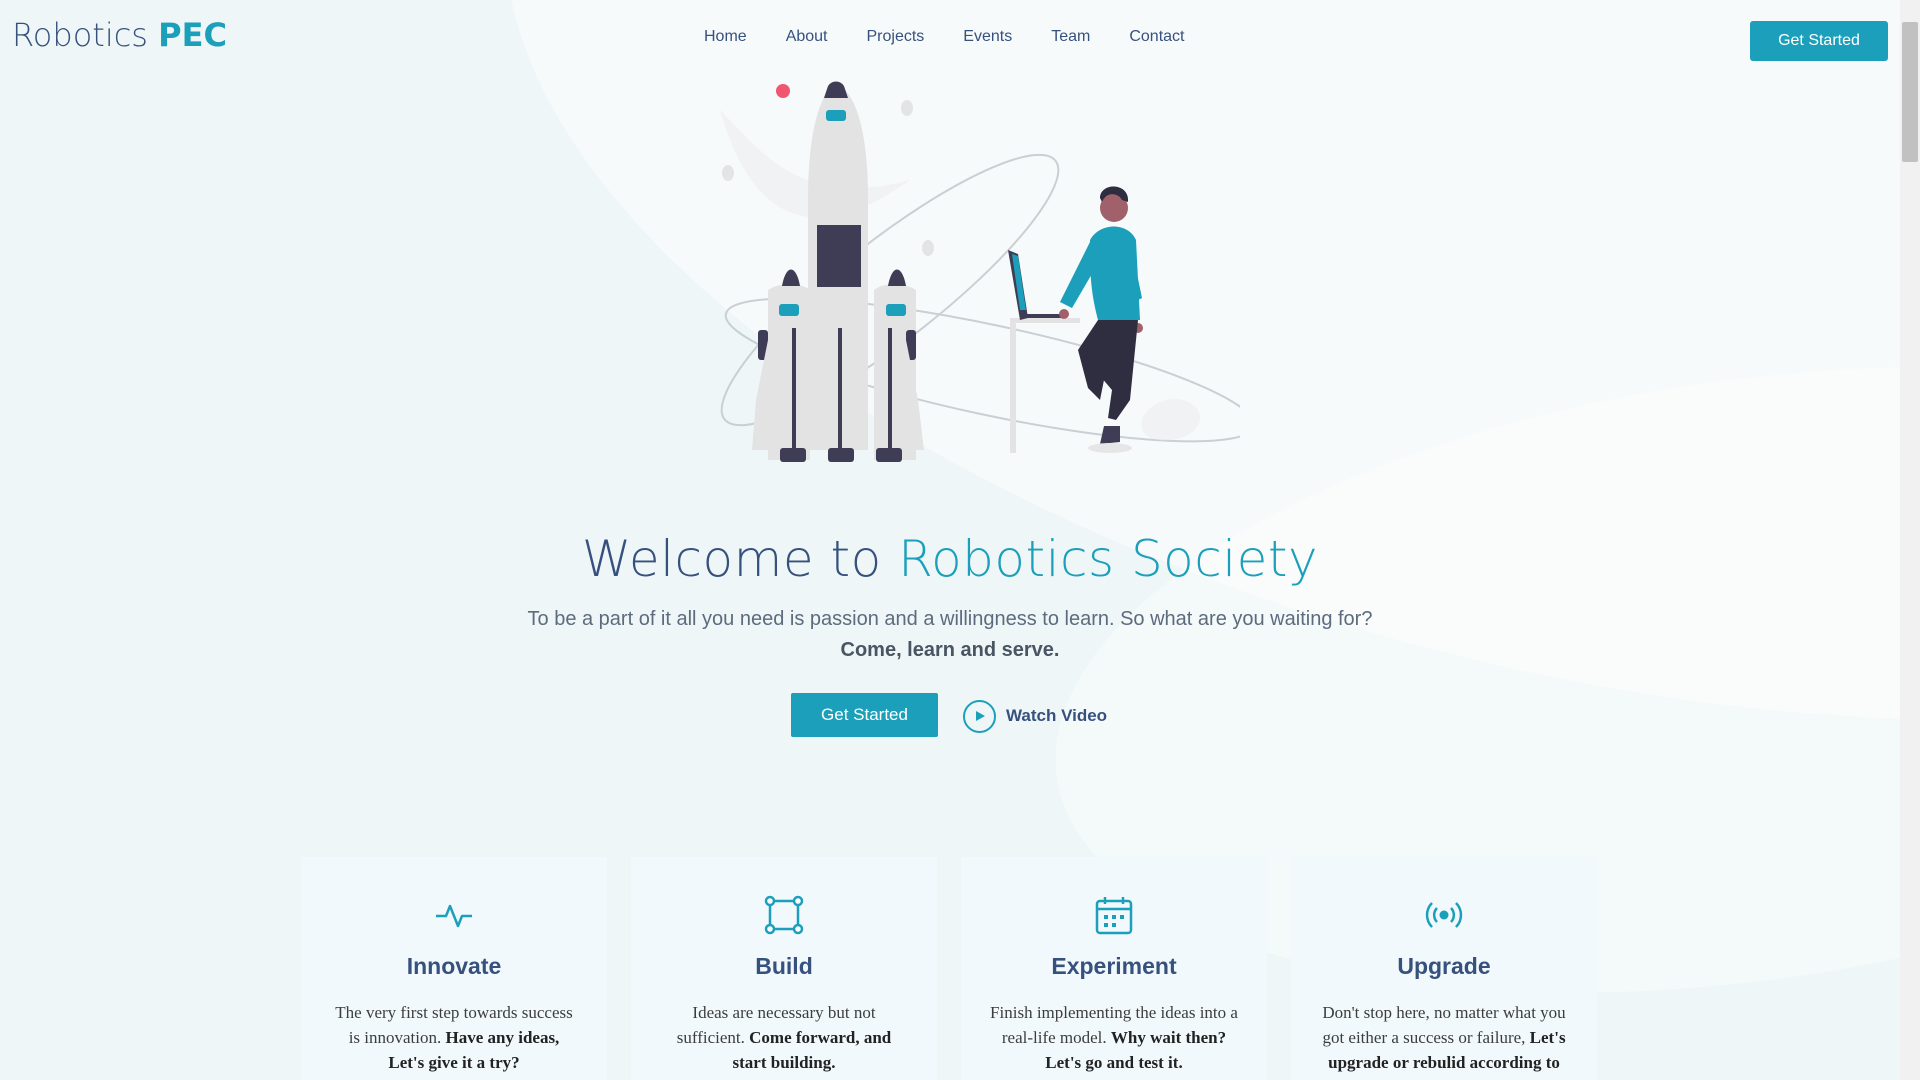 Image resolution: width=1920 pixels, height=1080 pixels. I want to click on header-get-started-button: Get Started, so click(1819, 41).